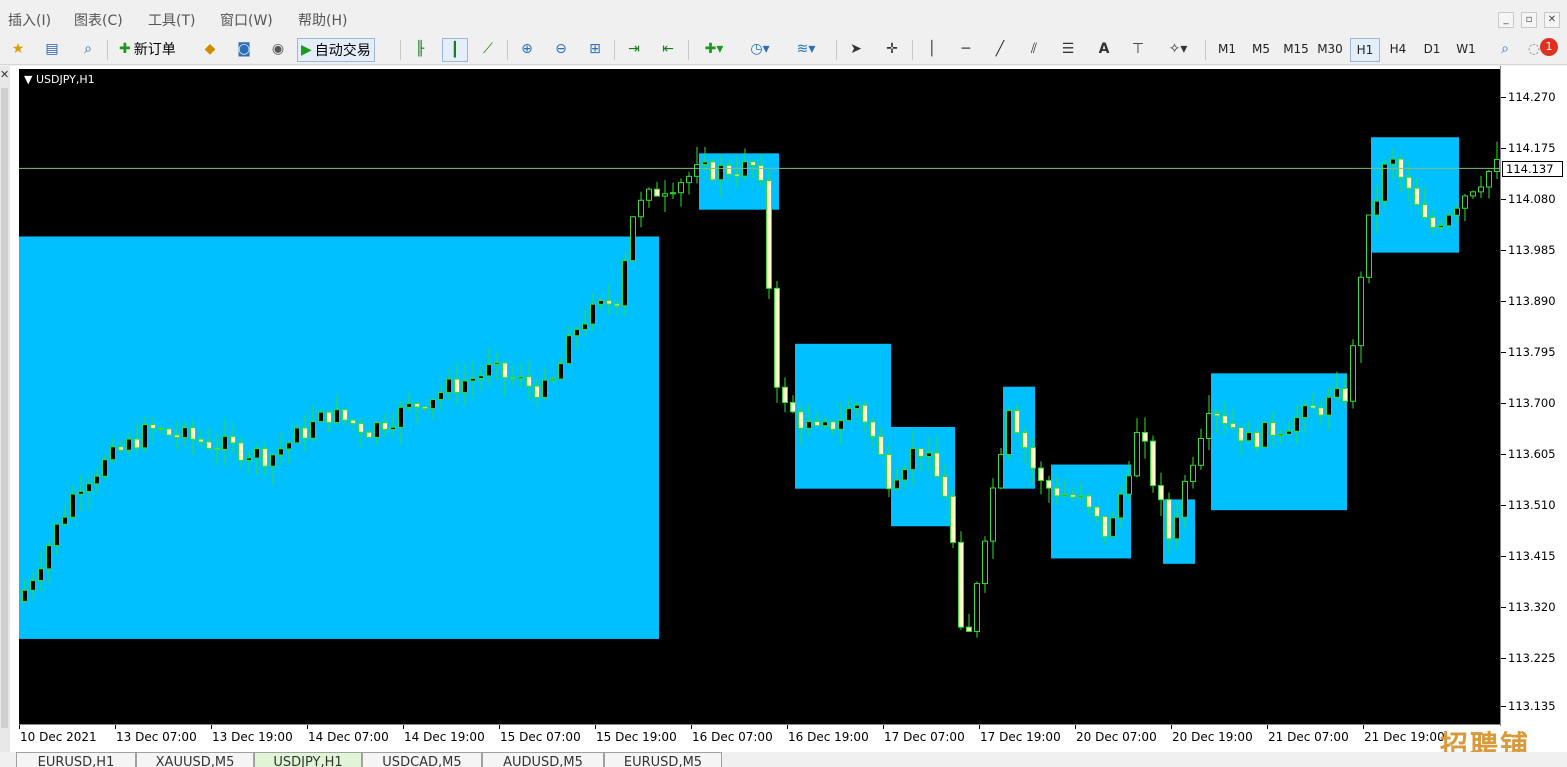  I want to click on tab-usdcad-m5: USDCAD,M5, so click(422, 759).